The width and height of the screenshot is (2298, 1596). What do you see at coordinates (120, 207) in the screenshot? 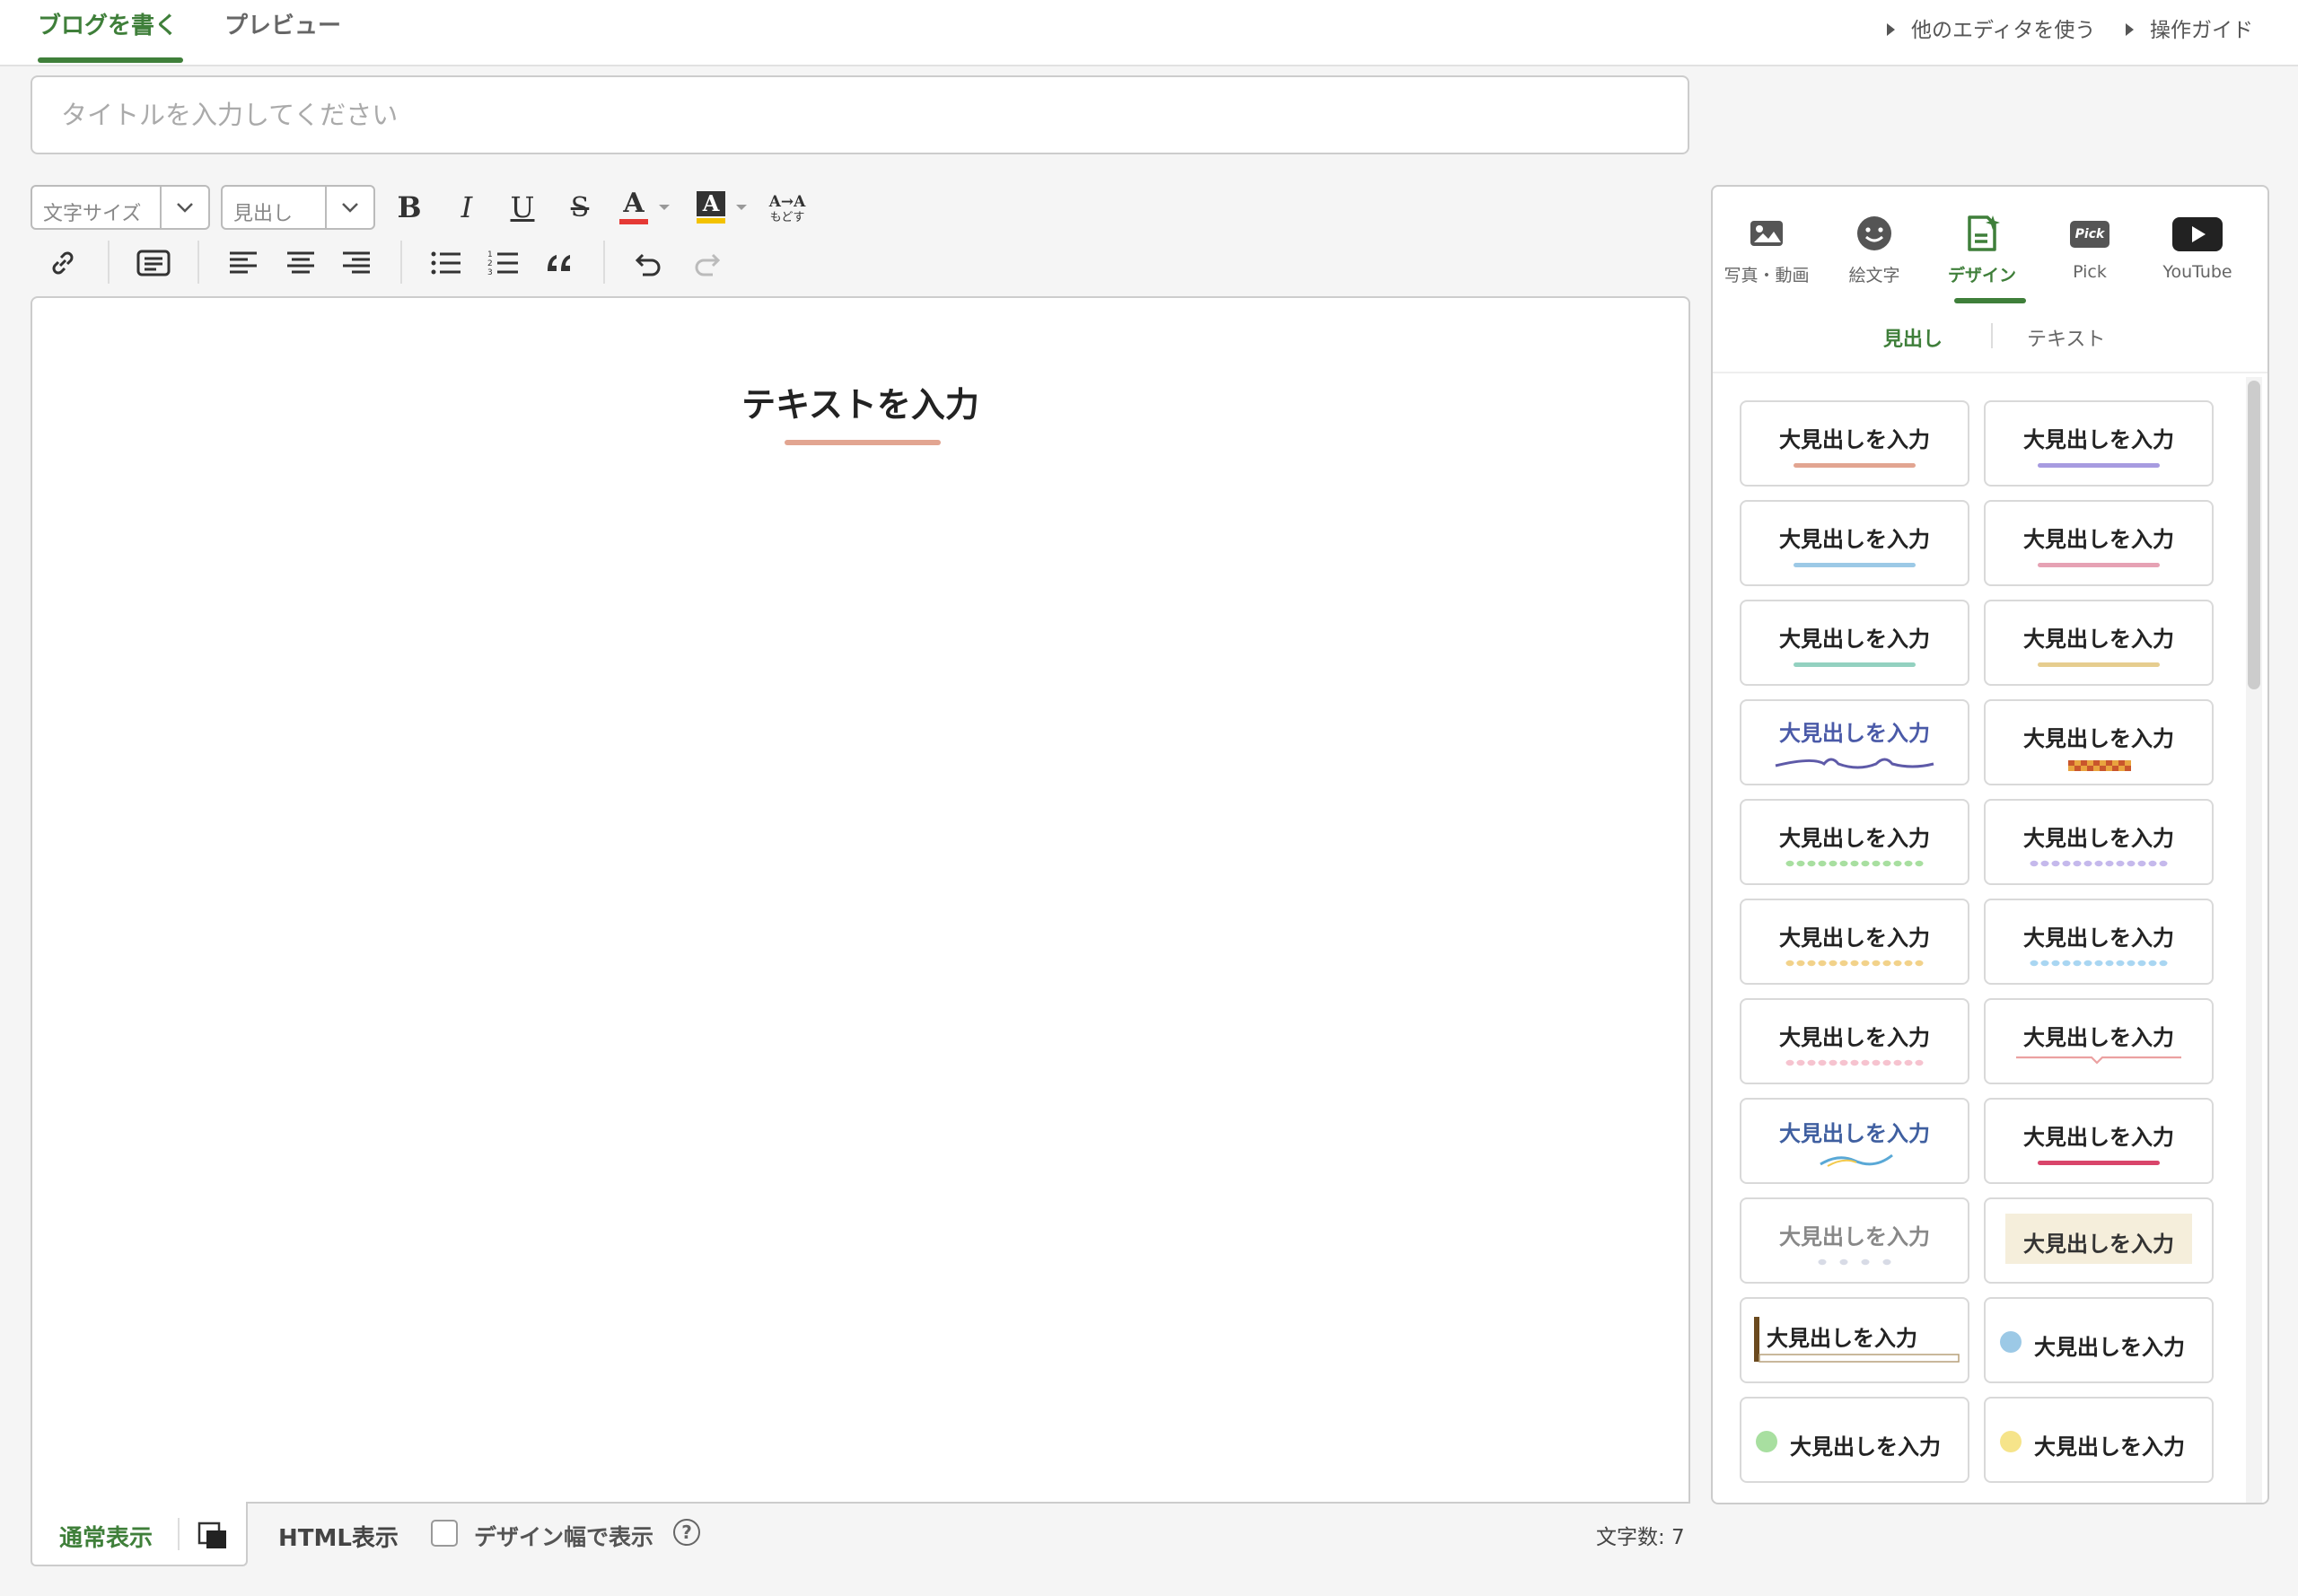
I see `font-size-select: 文字サイズ` at bounding box center [120, 207].